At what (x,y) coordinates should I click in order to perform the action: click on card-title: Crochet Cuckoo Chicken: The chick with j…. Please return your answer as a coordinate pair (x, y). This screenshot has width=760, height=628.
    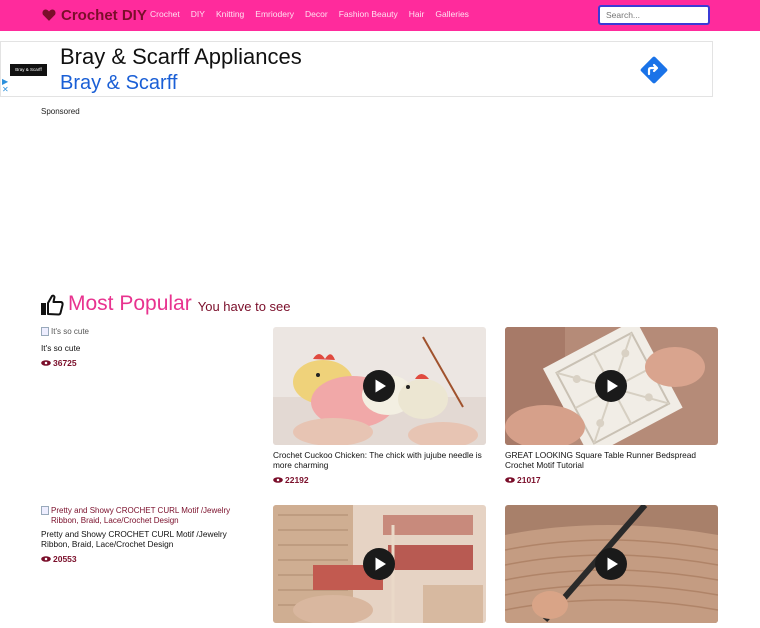
    Looking at the image, I should click on (379, 460).